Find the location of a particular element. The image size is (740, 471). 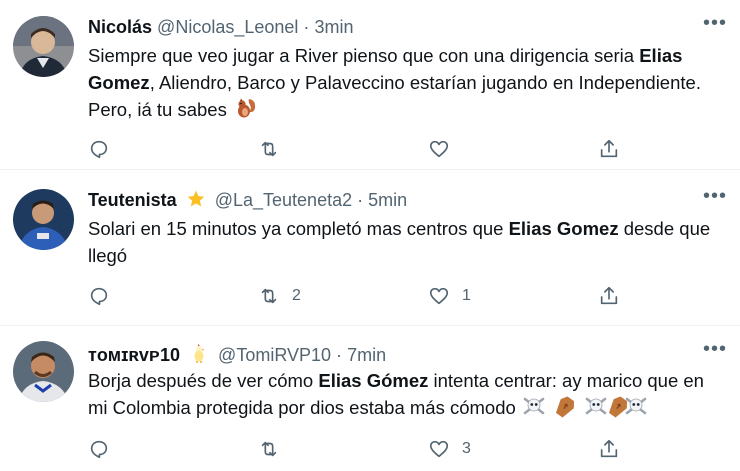

like-count: 1 is located at coordinates (466, 295).